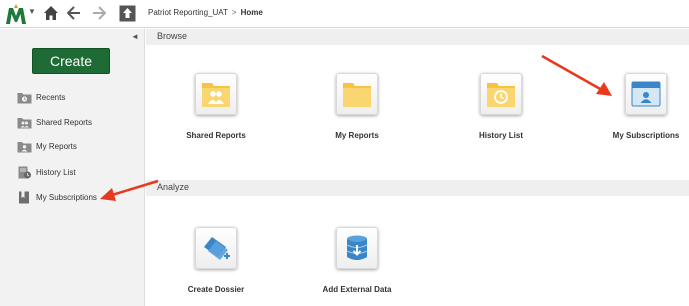 This screenshot has width=689, height=306. I want to click on dossier-icon, so click(217, 248).